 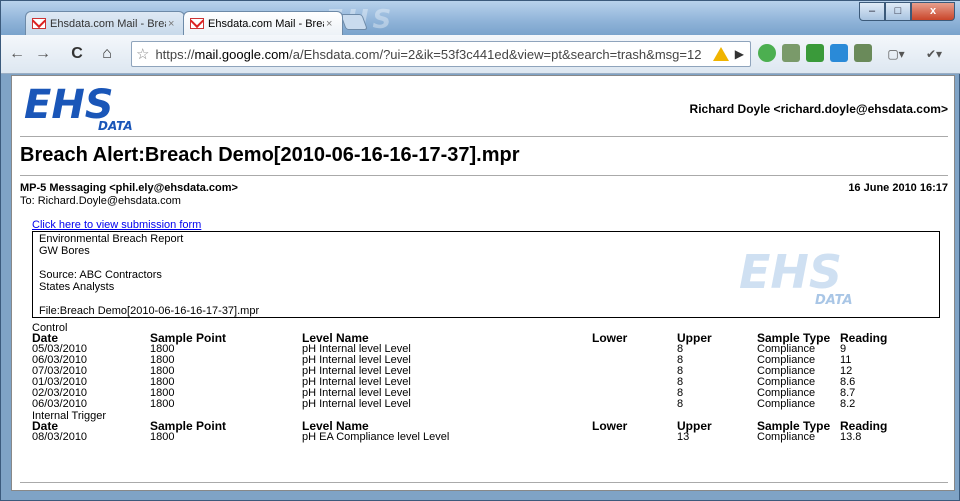 What do you see at coordinates (100, 201) in the screenshot?
I see `email-to: To: Richard.Doyle@ehsdata.com` at bounding box center [100, 201].